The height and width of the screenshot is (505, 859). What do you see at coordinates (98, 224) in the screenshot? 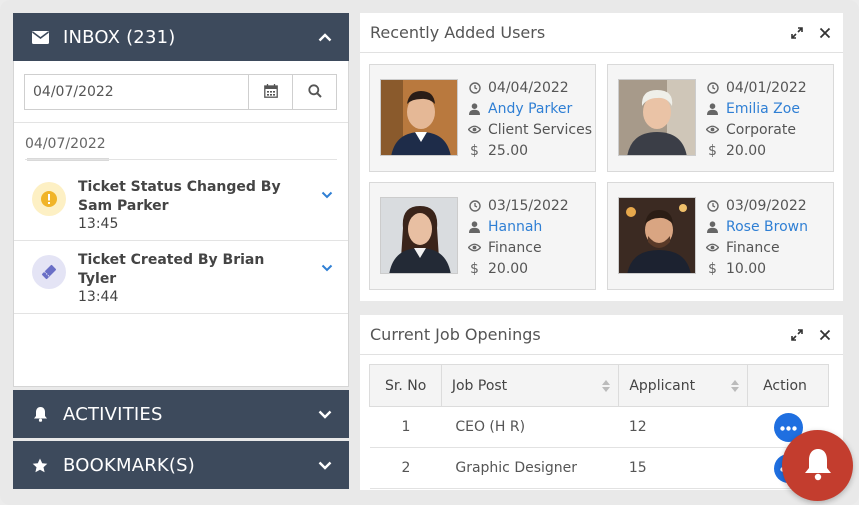
I see `ticket-time: 13:45` at bounding box center [98, 224].